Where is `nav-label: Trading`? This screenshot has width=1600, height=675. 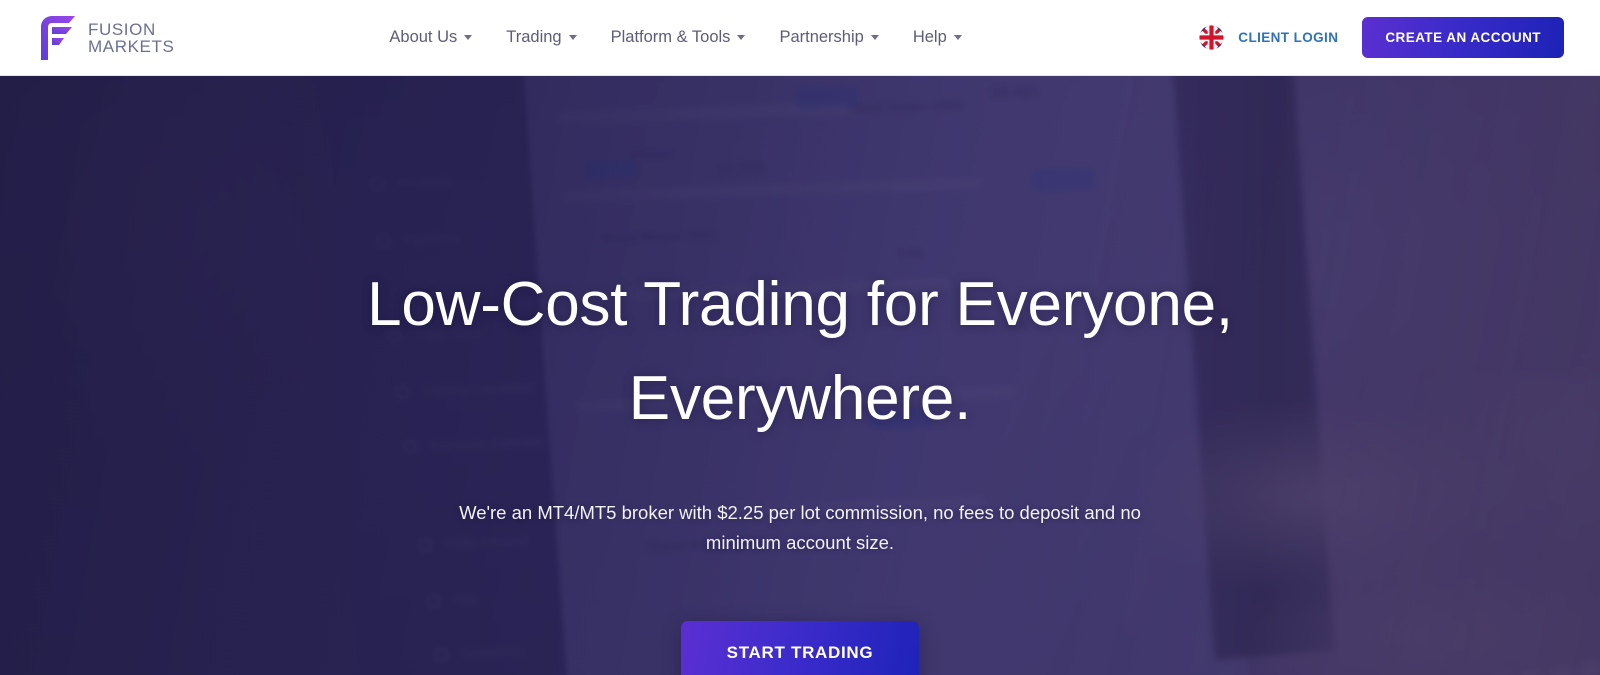
nav-label: Trading is located at coordinates (534, 37).